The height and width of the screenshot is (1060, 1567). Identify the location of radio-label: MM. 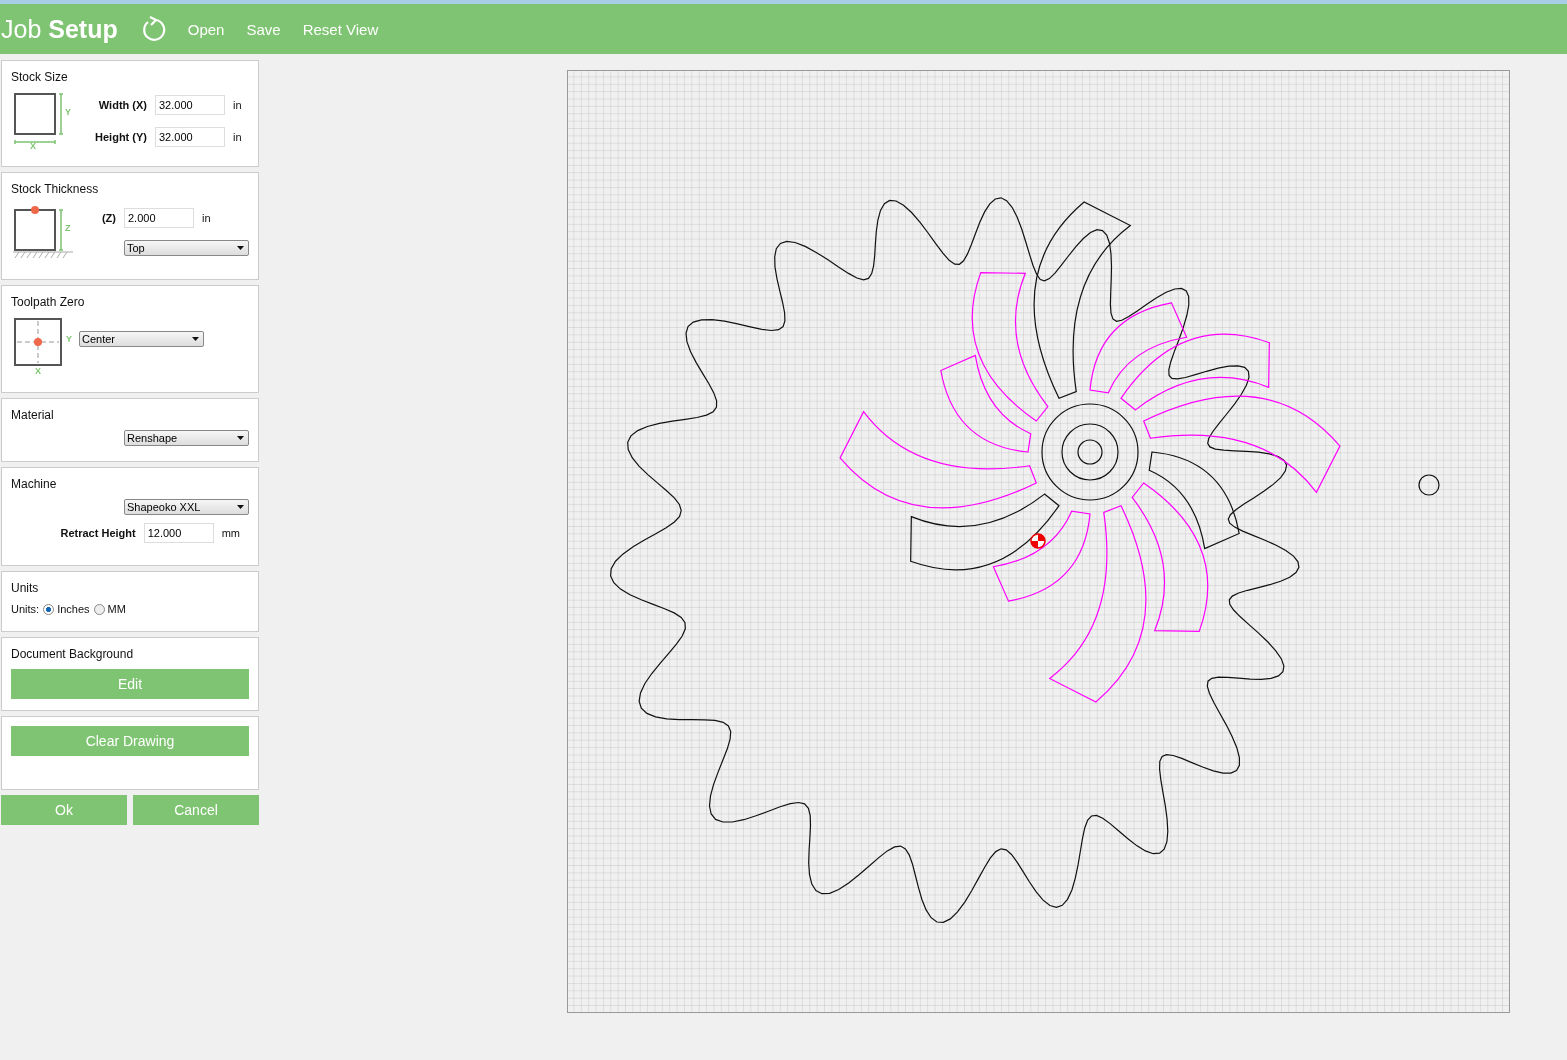
(116, 609).